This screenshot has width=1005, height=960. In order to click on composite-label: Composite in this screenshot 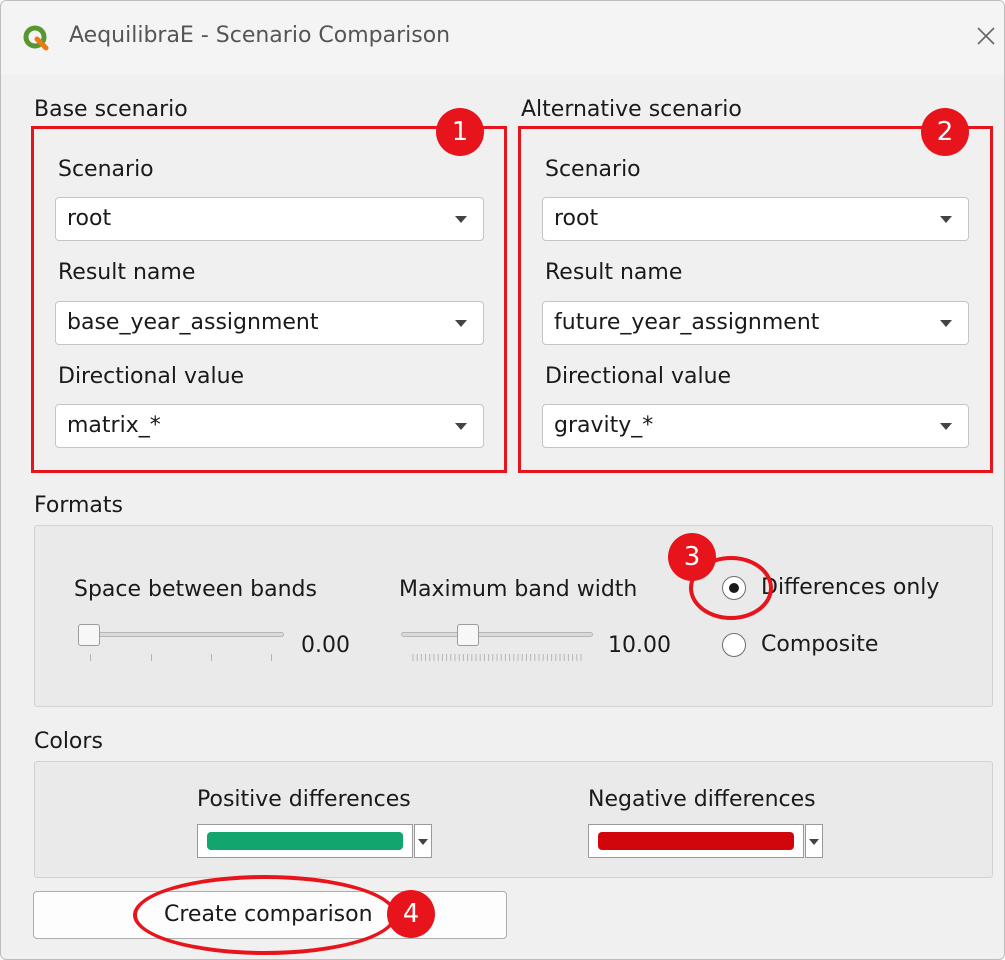, I will do `click(819, 644)`.